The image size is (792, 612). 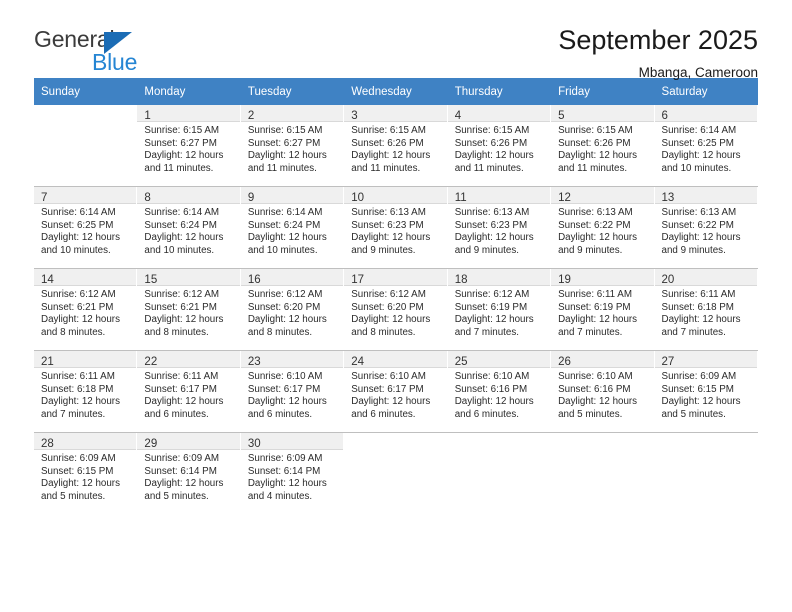 I want to click on page-title: September 2025, so click(x=658, y=40).